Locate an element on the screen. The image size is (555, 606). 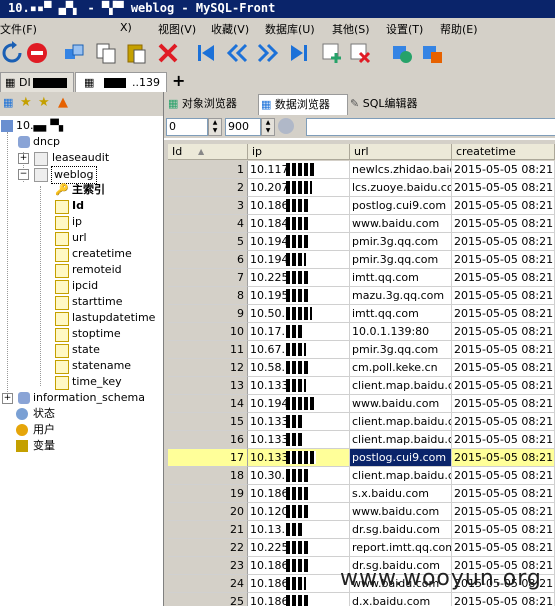
organize-favorites-icon: ▲ is located at coordinates (63, 102).